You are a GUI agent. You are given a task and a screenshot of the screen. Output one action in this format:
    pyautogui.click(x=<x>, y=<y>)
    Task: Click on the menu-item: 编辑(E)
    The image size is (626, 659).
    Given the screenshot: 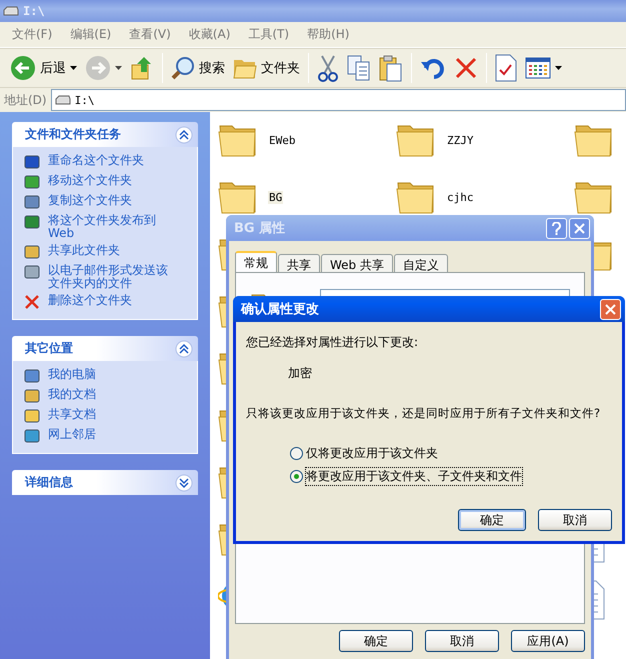 What is the action you would take?
    pyautogui.click(x=91, y=34)
    